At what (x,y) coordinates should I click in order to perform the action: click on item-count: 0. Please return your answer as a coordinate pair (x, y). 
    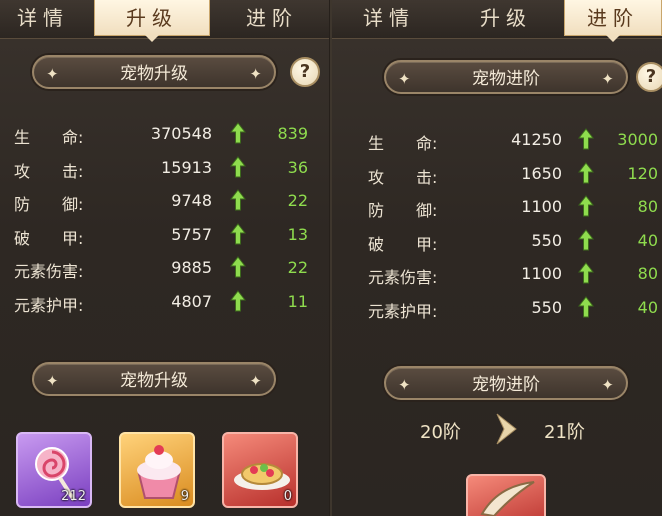
    Looking at the image, I should click on (287, 496).